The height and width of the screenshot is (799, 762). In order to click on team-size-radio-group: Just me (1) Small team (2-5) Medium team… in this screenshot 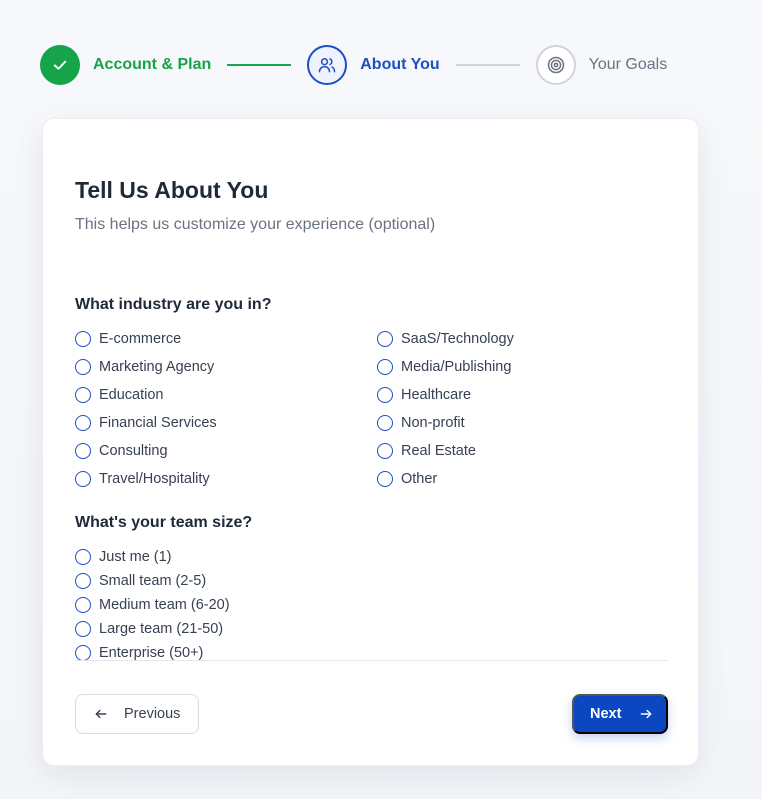, I will do `click(152, 605)`.